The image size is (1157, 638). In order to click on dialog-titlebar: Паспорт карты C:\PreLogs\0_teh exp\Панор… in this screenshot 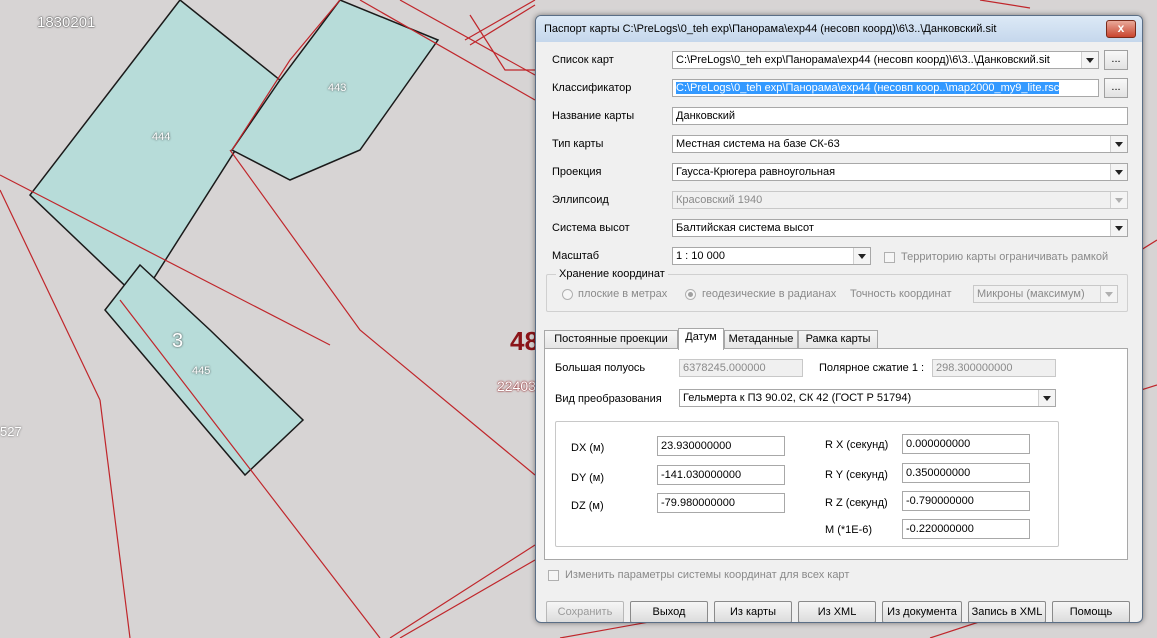, I will do `click(839, 29)`.